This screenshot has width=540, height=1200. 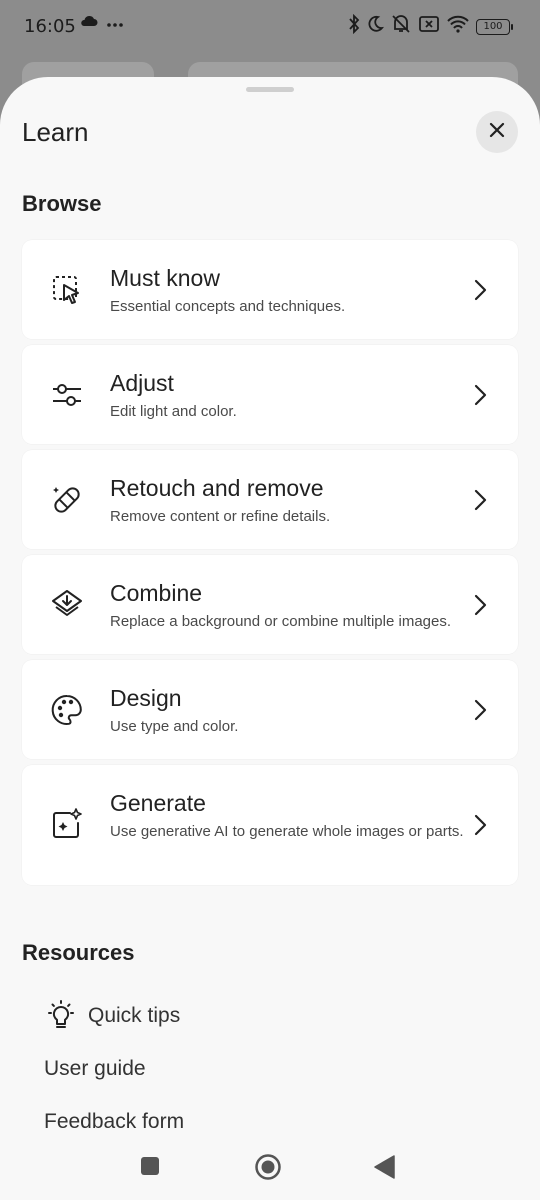 What do you see at coordinates (67, 824) in the screenshot?
I see `sparkle-image-icon` at bounding box center [67, 824].